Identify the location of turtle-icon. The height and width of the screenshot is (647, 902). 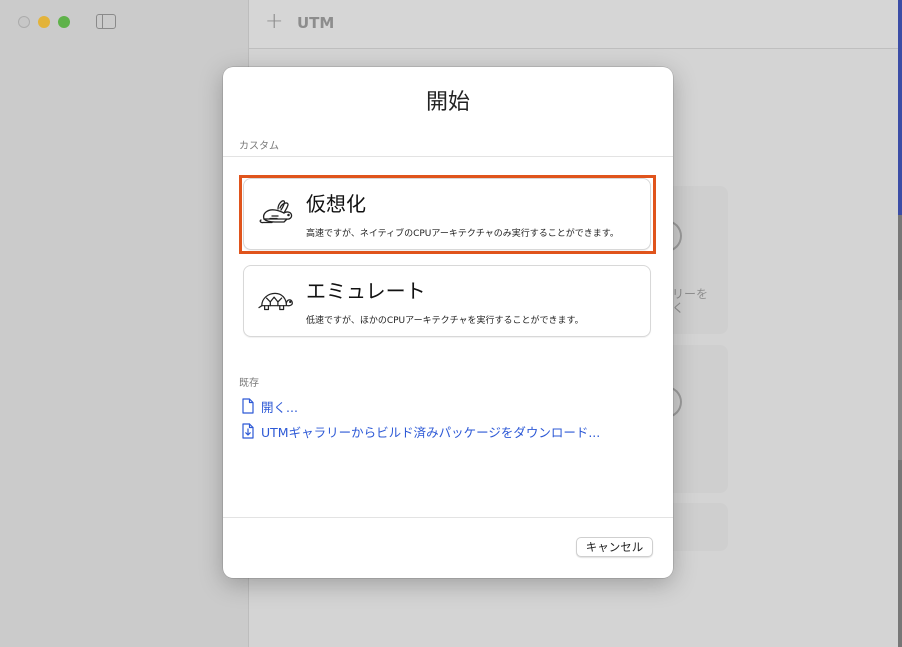
(275, 301).